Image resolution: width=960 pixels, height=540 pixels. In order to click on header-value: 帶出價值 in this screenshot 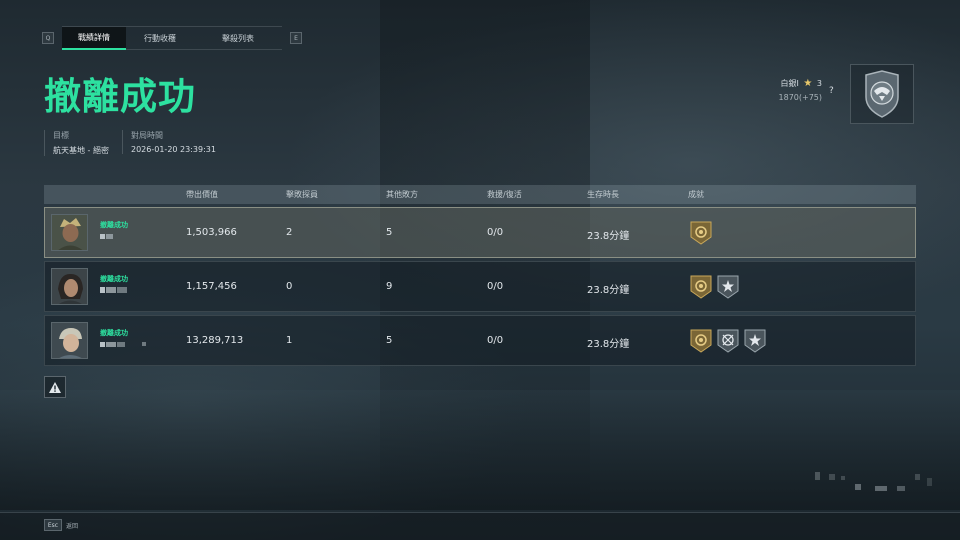, I will do `click(202, 194)`.